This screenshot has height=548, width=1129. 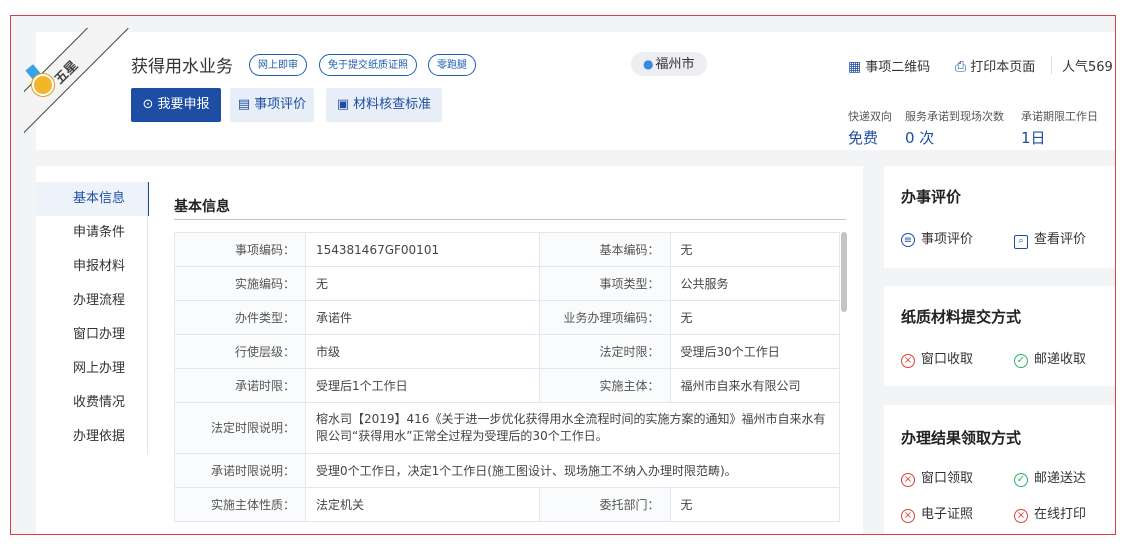 I want to click on popularity-count: 人气569, so click(x=1087, y=67).